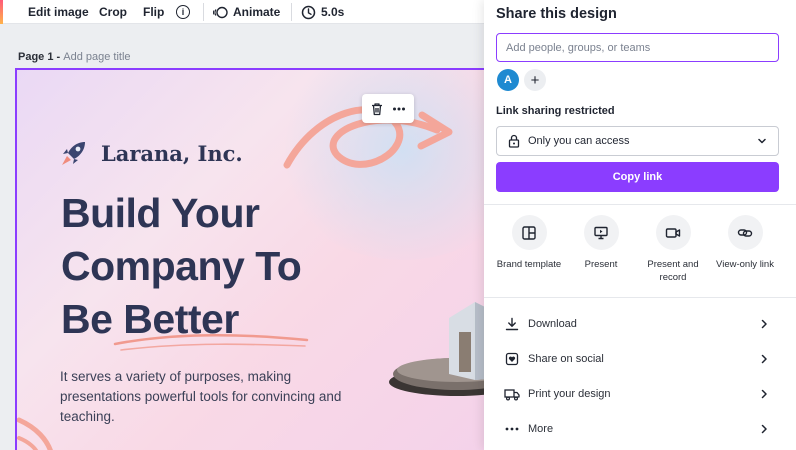 Image resolution: width=796 pixels, height=450 pixels. I want to click on share-title: Share this design, so click(556, 14).